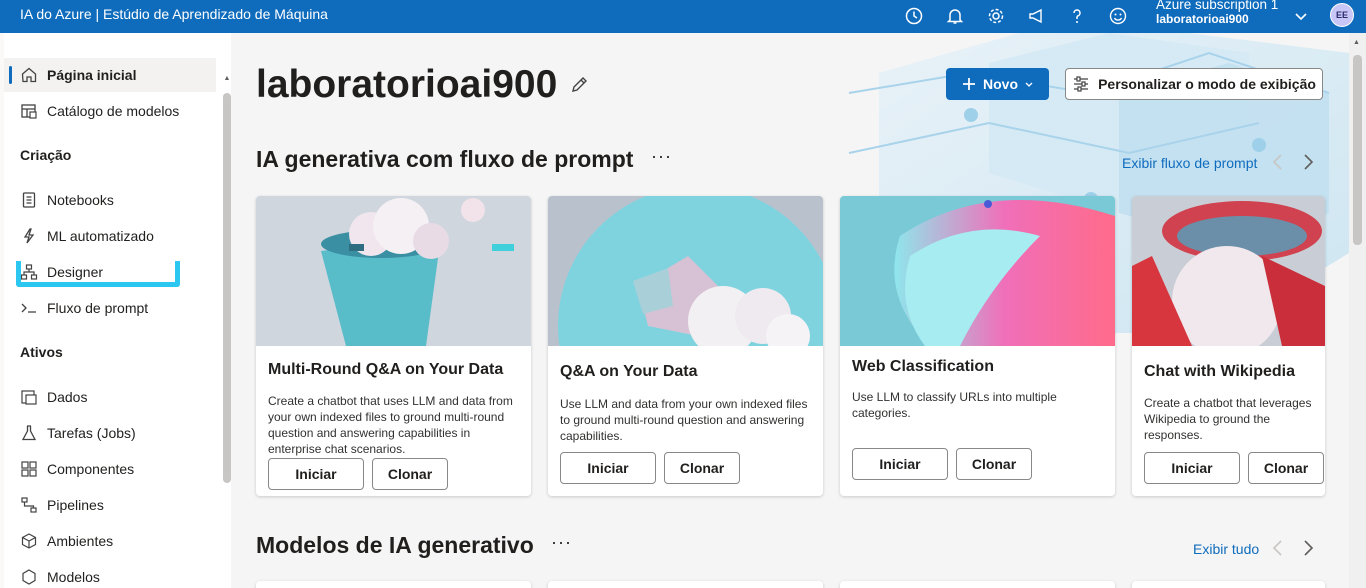 The image size is (1366, 588). I want to click on subscription-name: Azure subscription 1, so click(1217, 6).